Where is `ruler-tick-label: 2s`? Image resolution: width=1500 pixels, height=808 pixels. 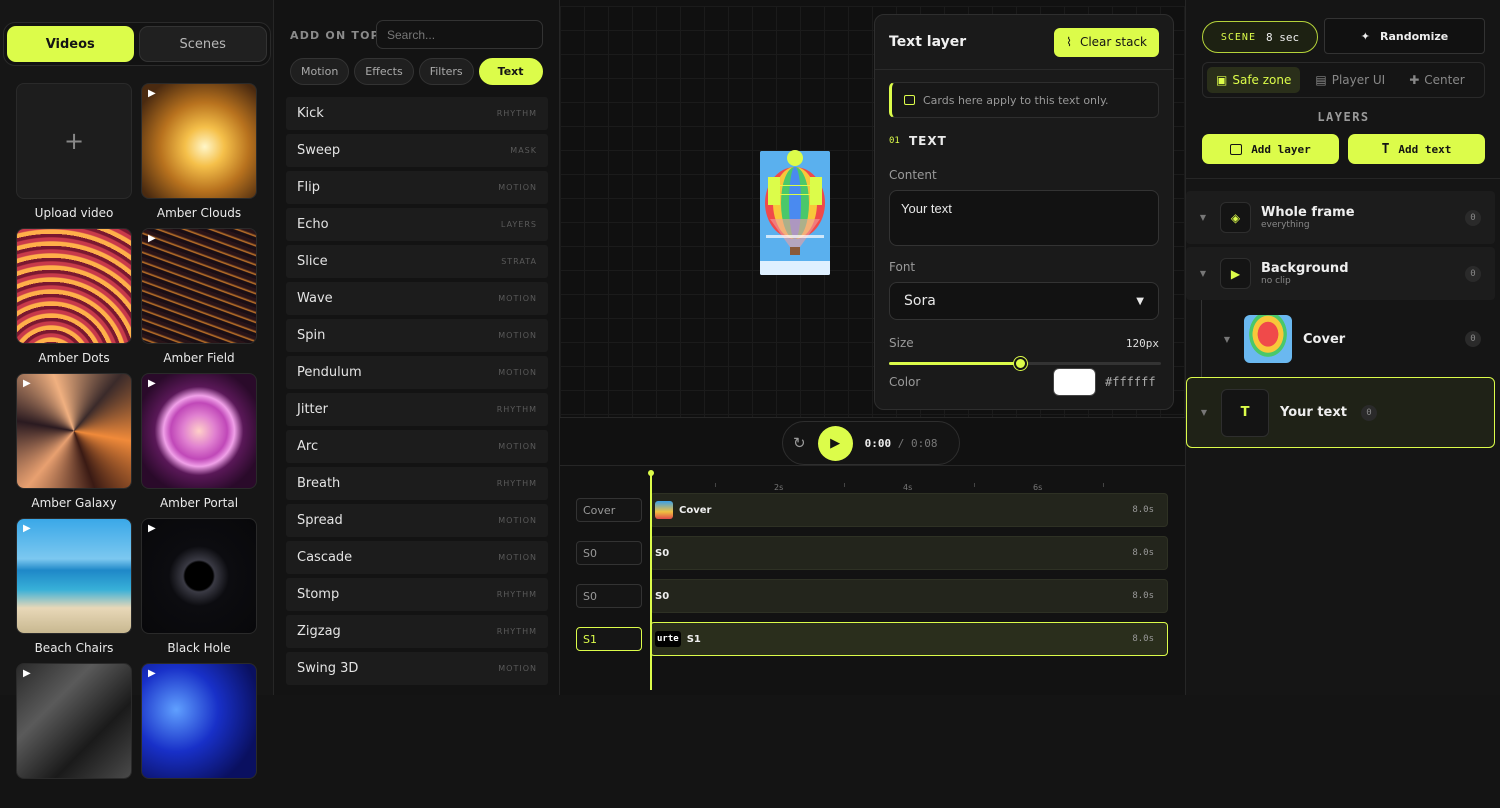
ruler-tick-label: 2s is located at coordinates (778, 487).